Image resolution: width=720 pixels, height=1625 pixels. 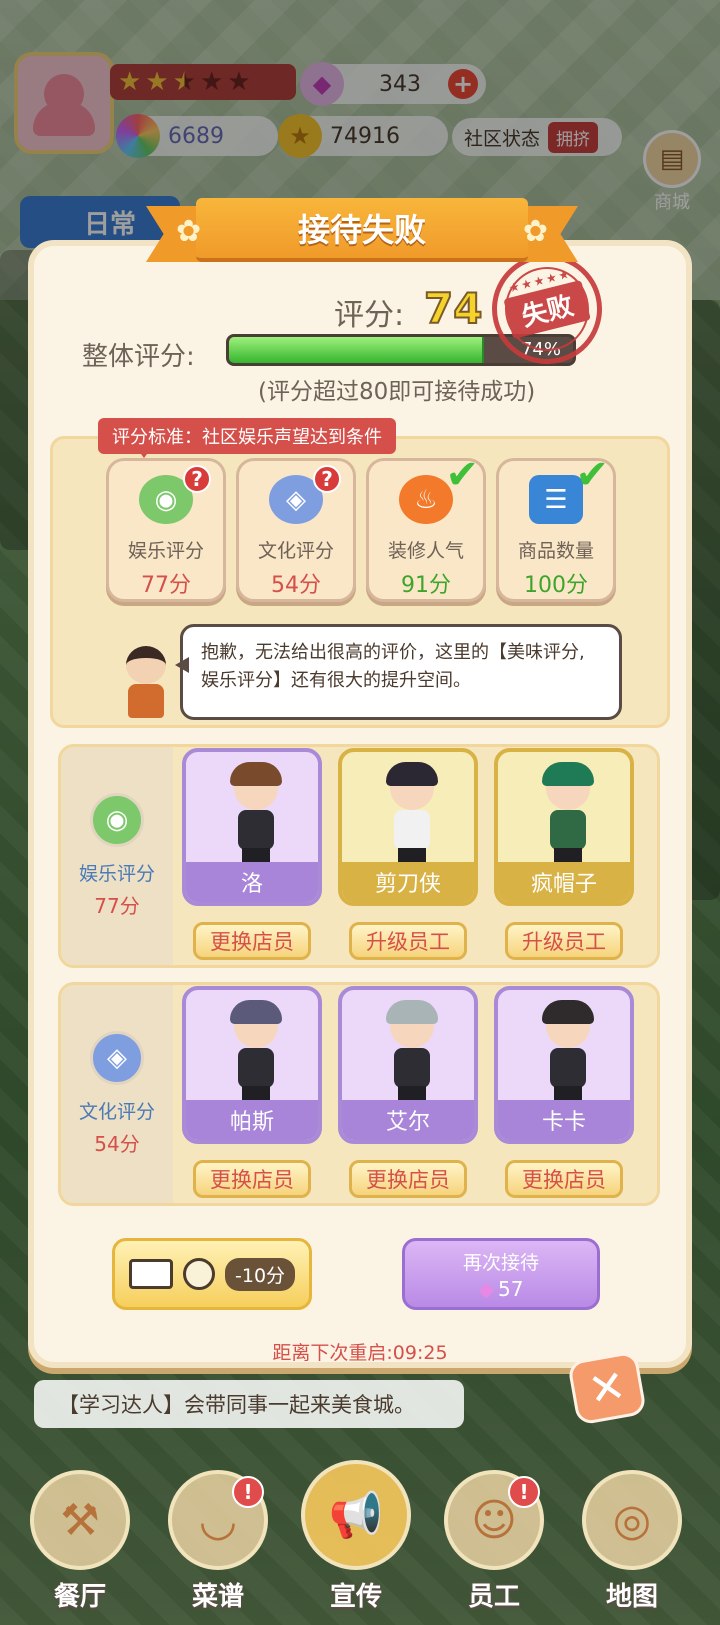 I want to click on group-name: 文化评分, so click(x=116, y=1112).